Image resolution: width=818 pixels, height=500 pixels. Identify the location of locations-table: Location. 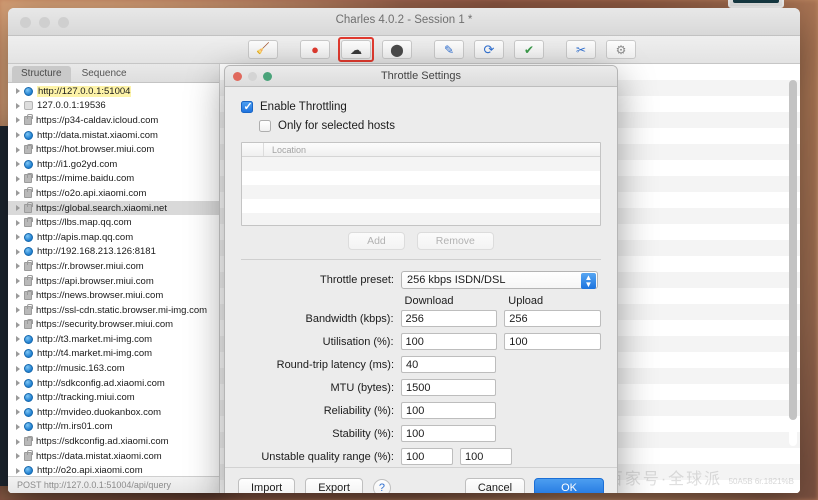
(421, 184).